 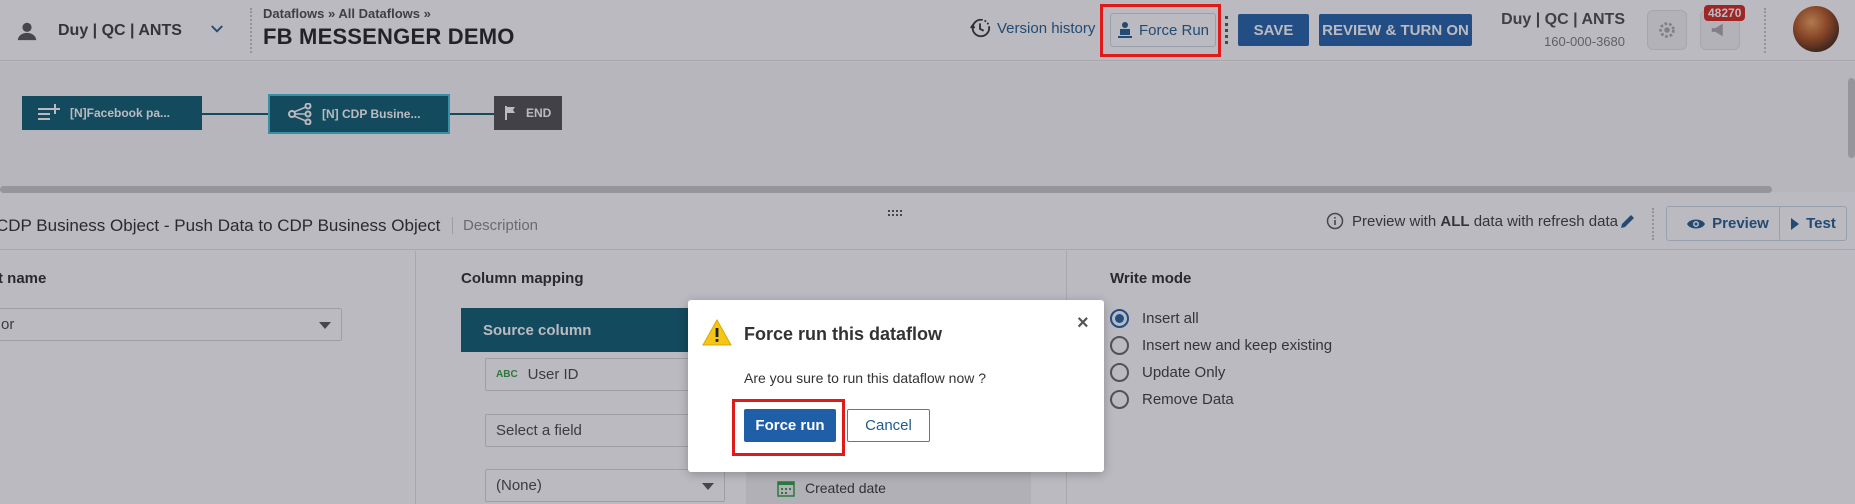 I want to click on dialog-message: Are you sure to run this dataflow now ?, so click(x=865, y=378).